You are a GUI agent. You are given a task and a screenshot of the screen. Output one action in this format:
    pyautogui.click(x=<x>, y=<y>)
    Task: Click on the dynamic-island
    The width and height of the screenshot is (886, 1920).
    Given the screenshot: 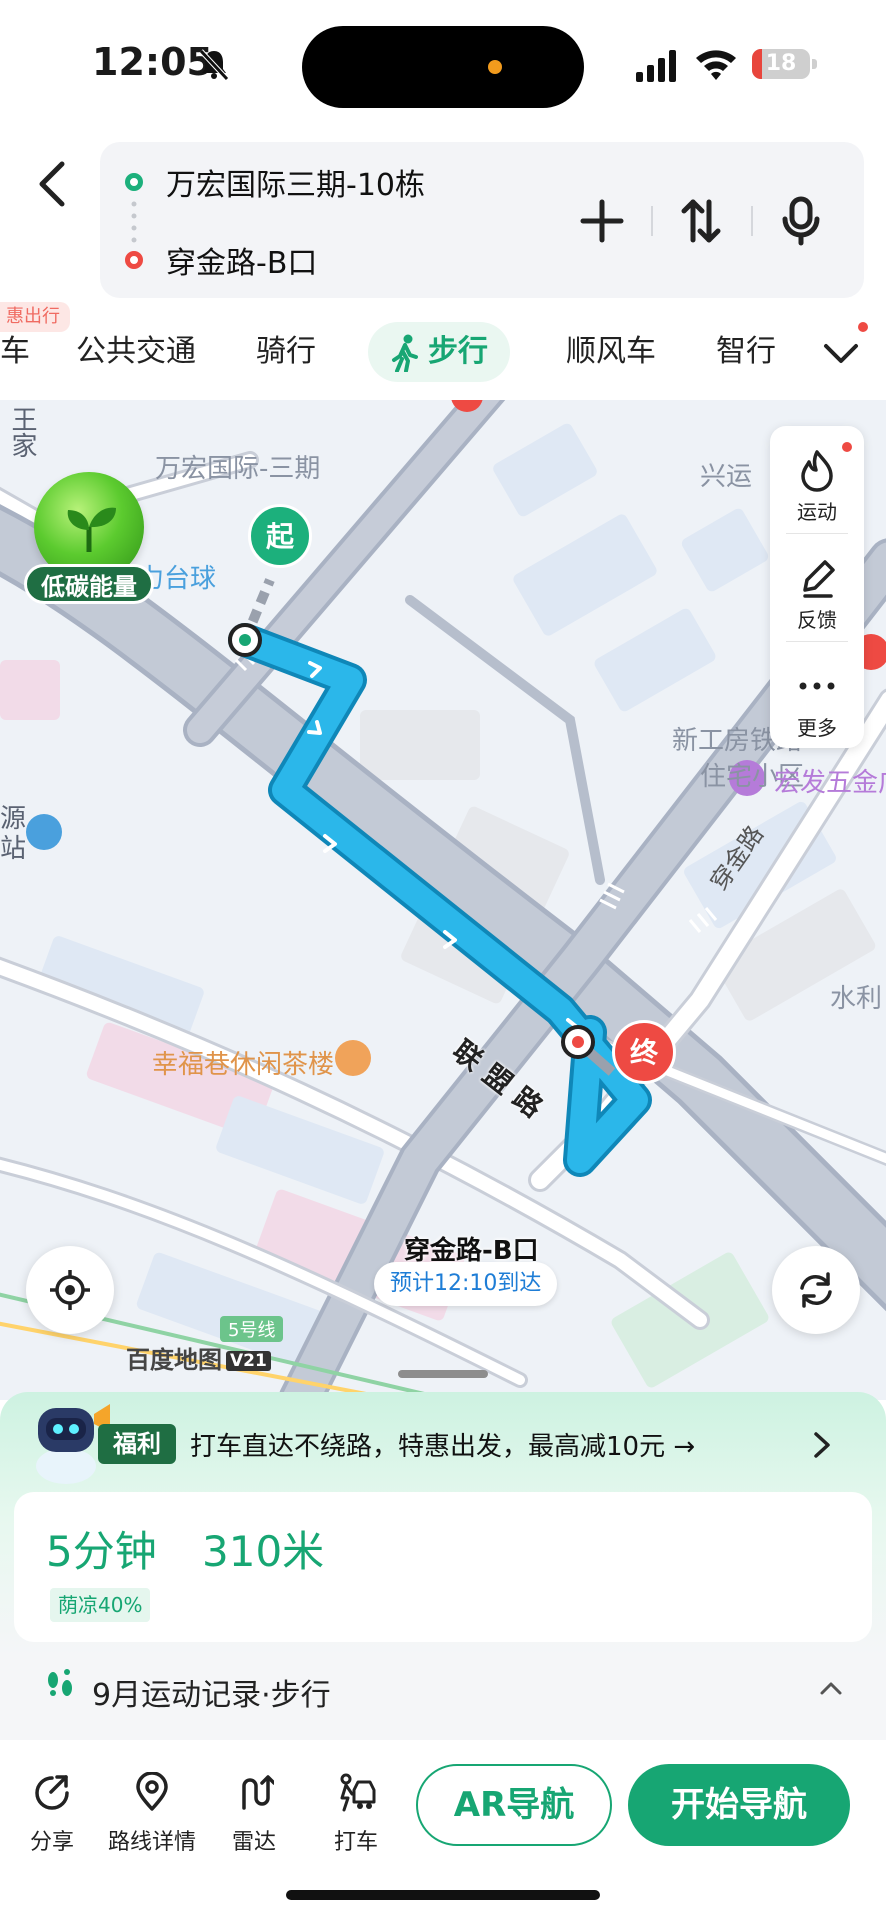 What is the action you would take?
    pyautogui.click(x=443, y=67)
    